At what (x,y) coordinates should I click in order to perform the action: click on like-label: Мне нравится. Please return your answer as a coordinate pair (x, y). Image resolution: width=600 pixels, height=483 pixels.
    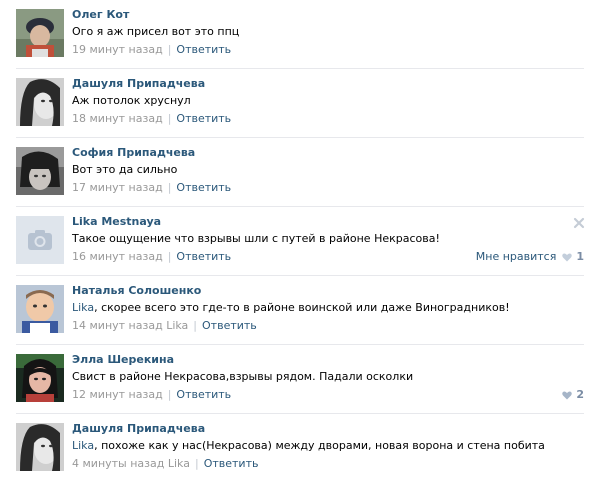
    Looking at the image, I should click on (516, 256).